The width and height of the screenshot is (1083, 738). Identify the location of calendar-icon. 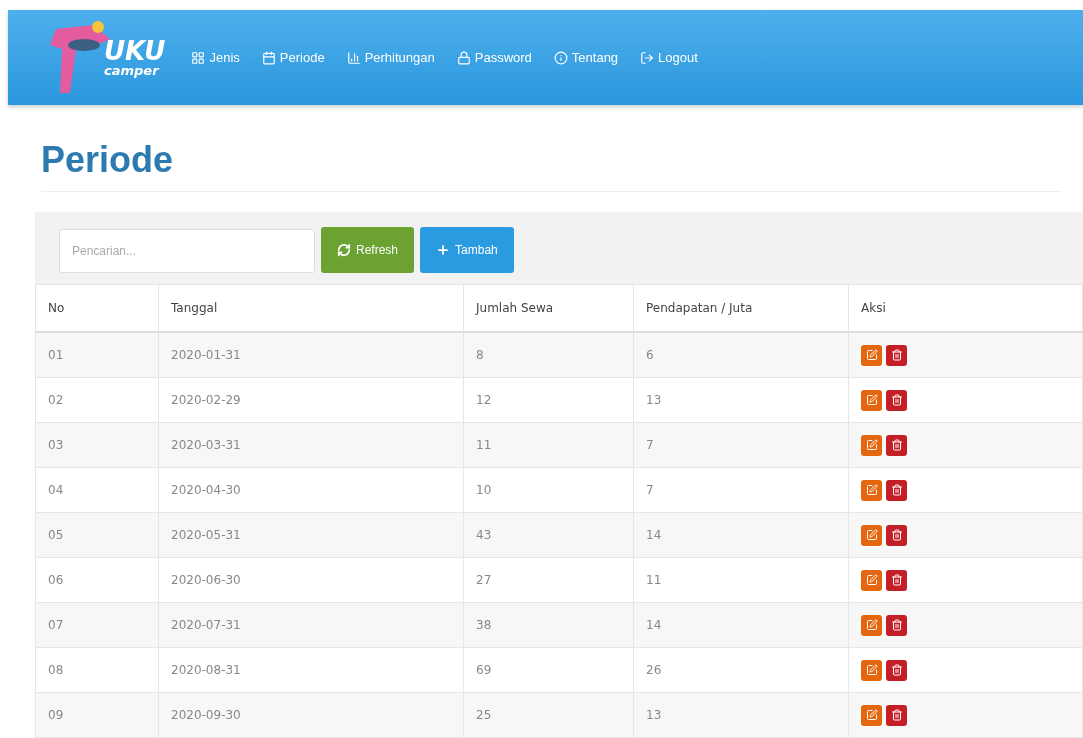
(268, 57).